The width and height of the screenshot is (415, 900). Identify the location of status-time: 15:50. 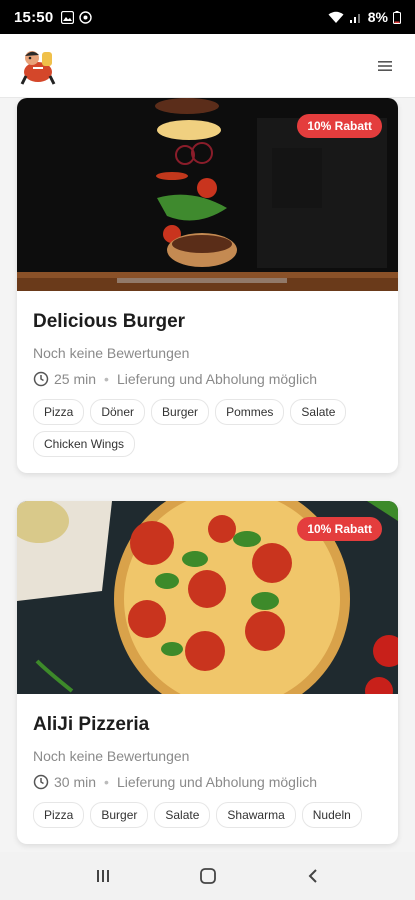
(34, 17).